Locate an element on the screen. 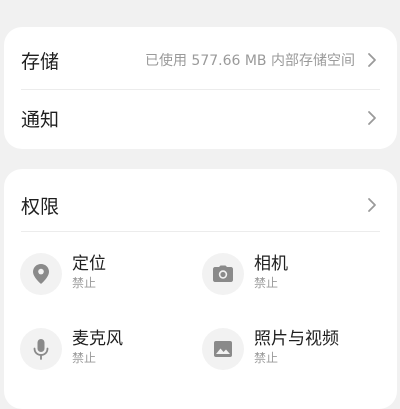 This screenshot has height=409, width=400. permissions-label: 权限 is located at coordinates (40, 206).